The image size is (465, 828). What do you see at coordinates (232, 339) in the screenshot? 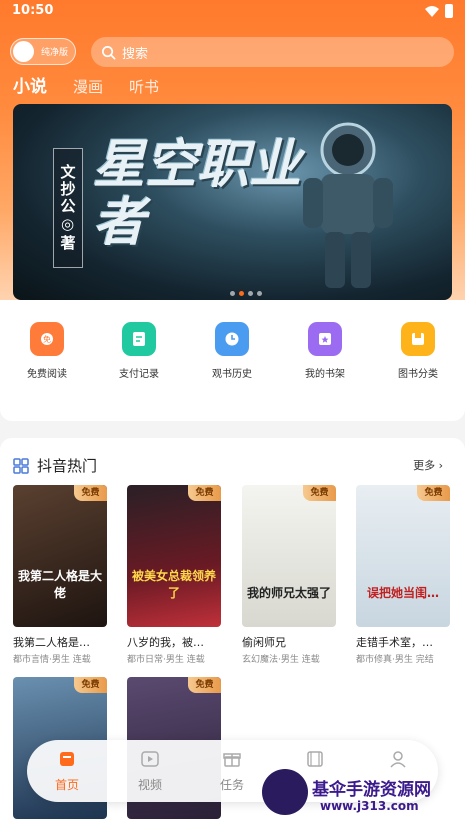
I see `history-clock-icon` at bounding box center [232, 339].